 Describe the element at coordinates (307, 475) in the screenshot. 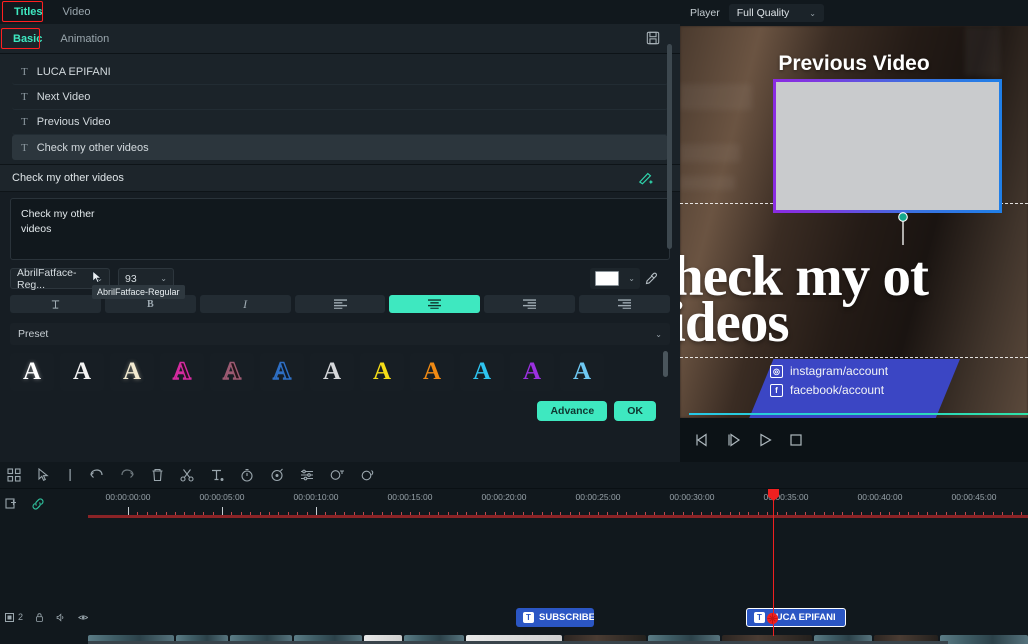

I see `audio-mixer-icon` at that location.